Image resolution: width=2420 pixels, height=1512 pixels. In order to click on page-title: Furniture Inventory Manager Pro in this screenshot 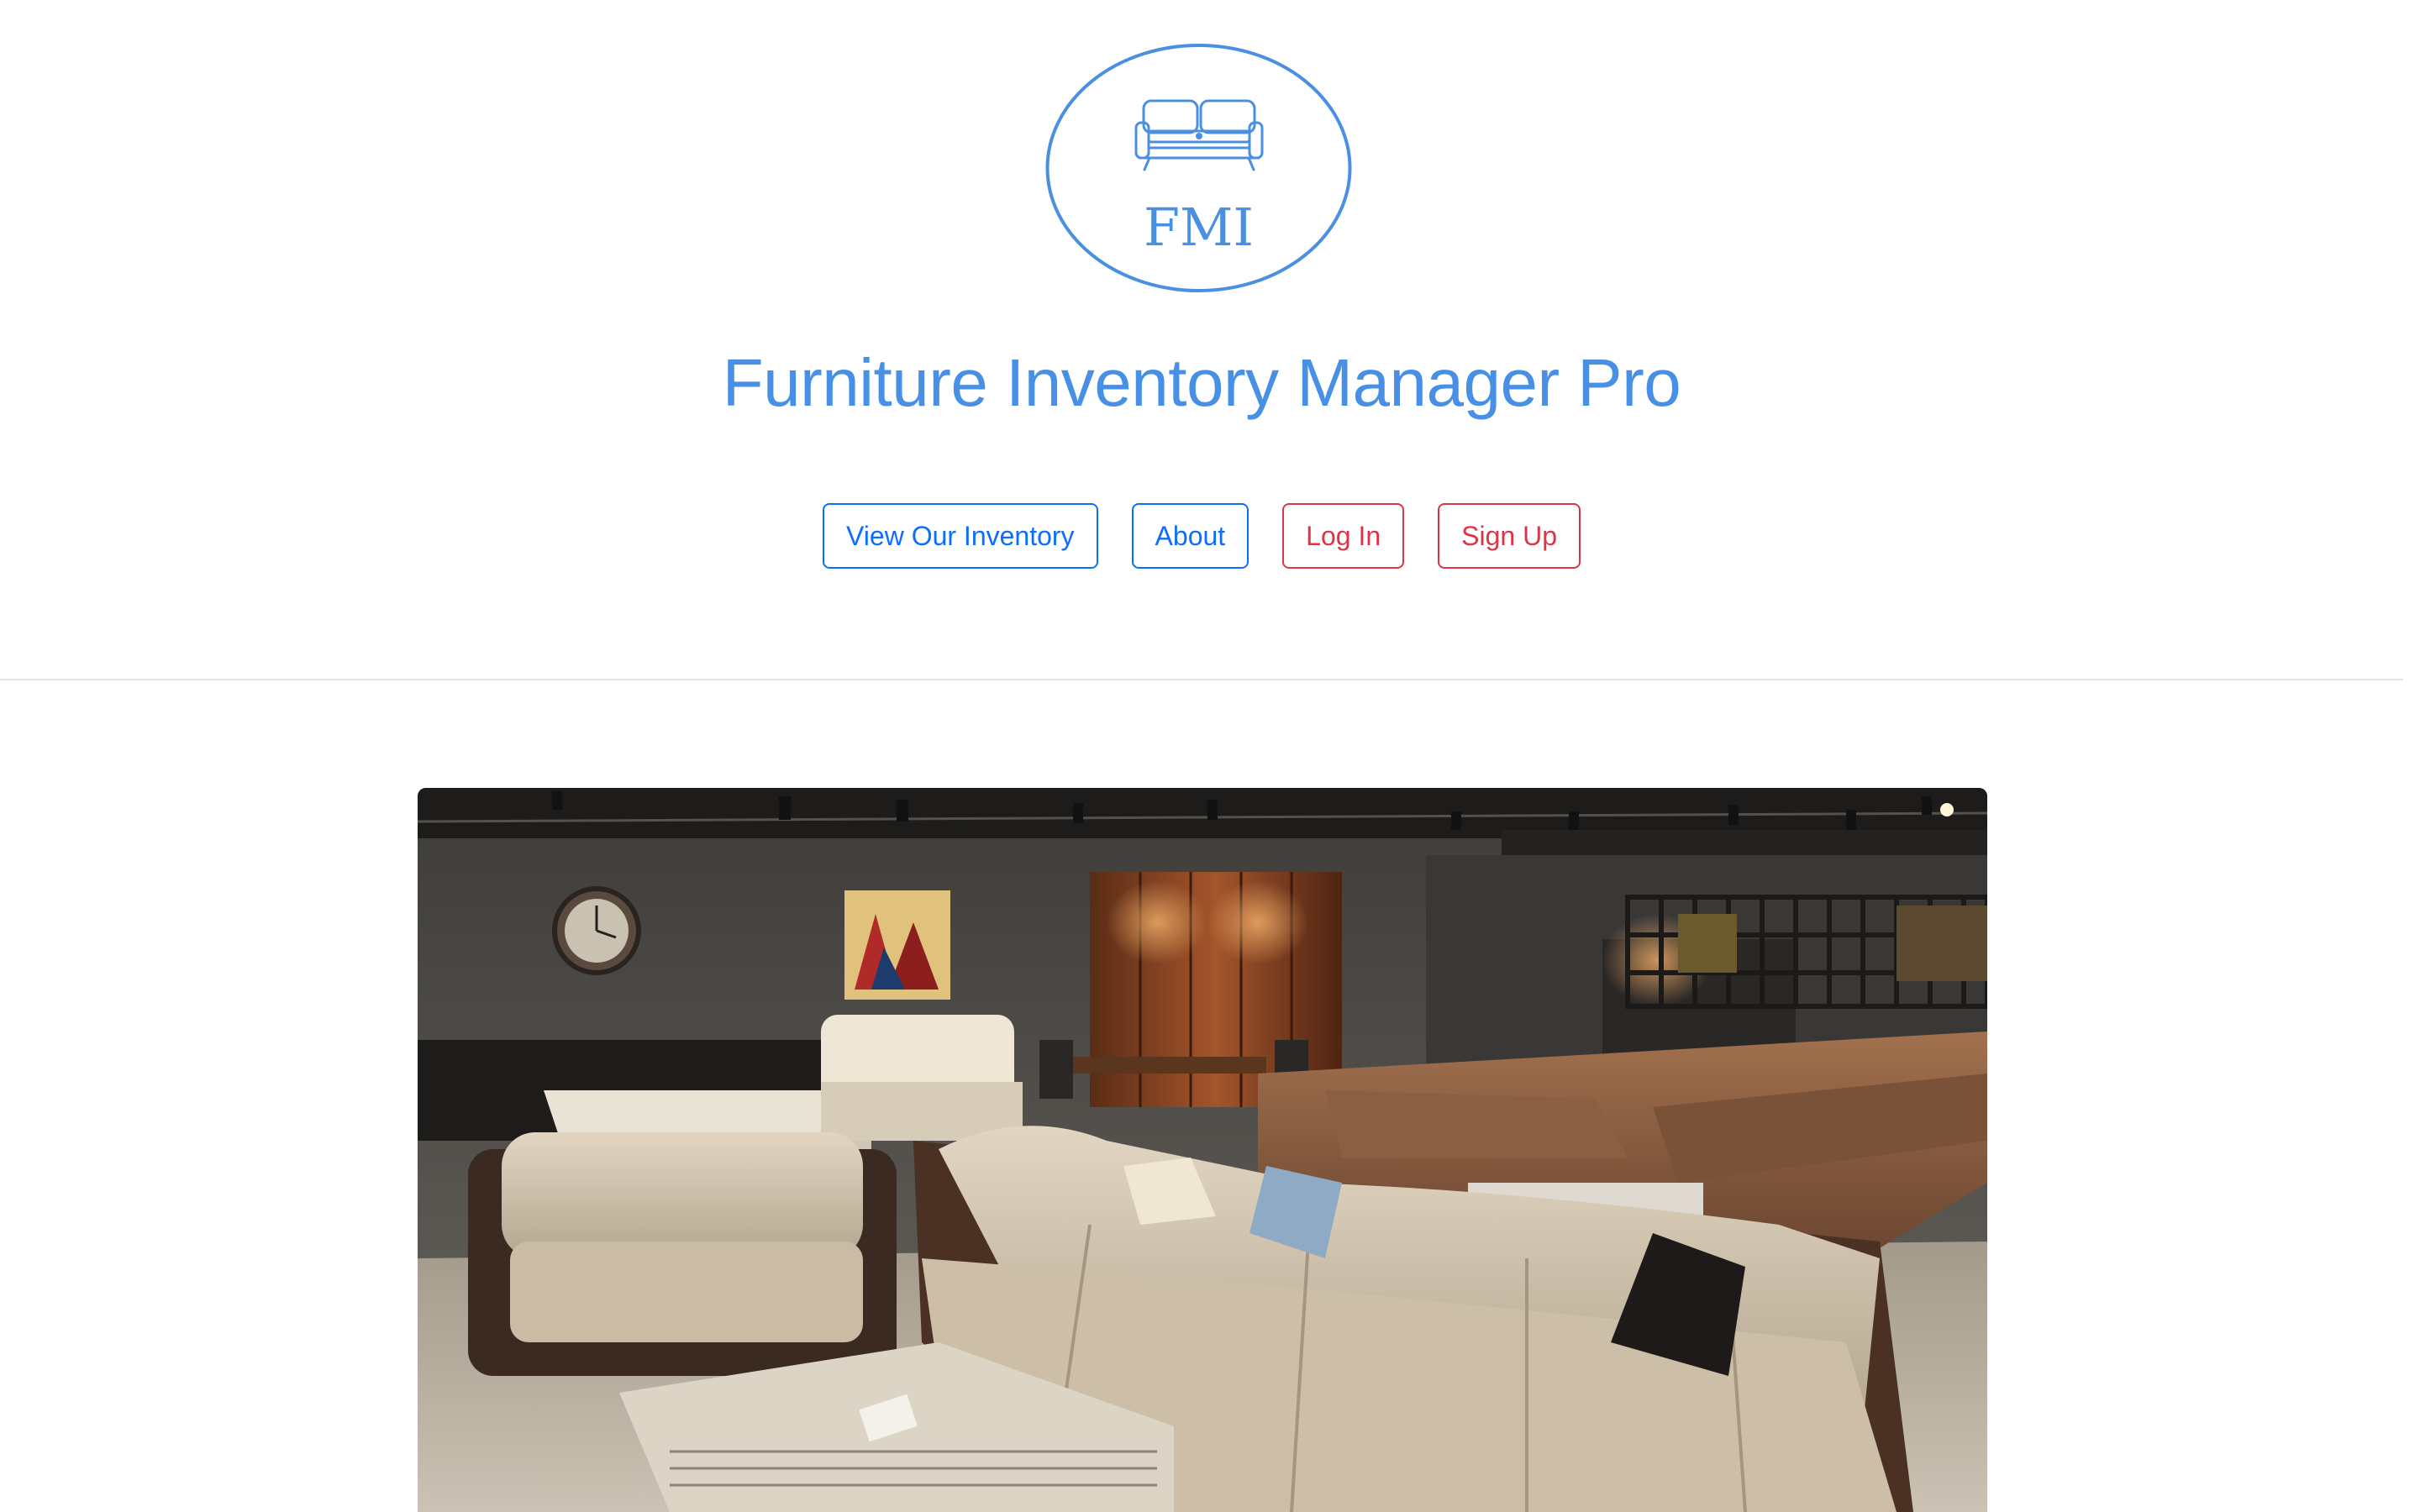, I will do `click(1201, 382)`.